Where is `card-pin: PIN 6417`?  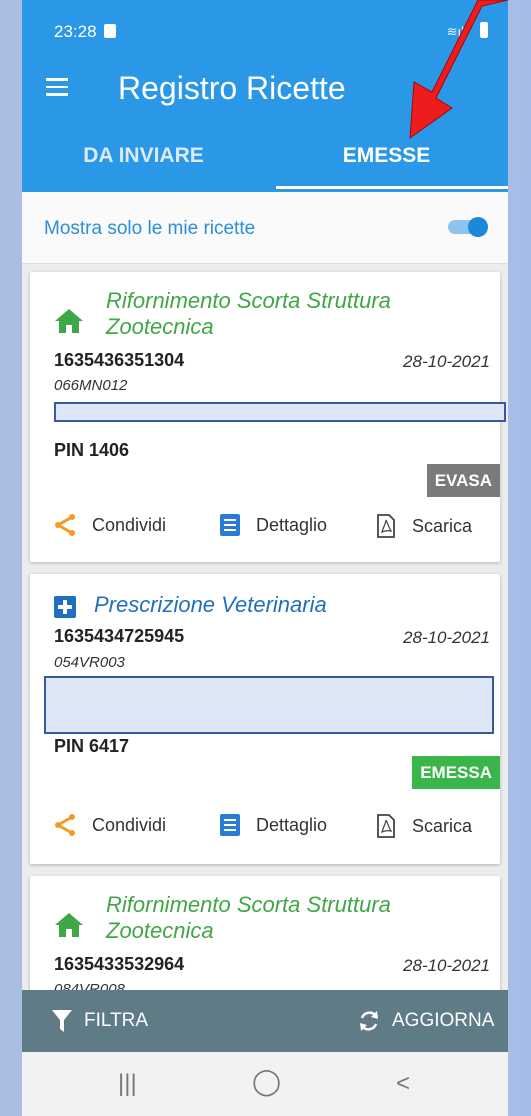
card-pin: PIN 6417 is located at coordinates (92, 746).